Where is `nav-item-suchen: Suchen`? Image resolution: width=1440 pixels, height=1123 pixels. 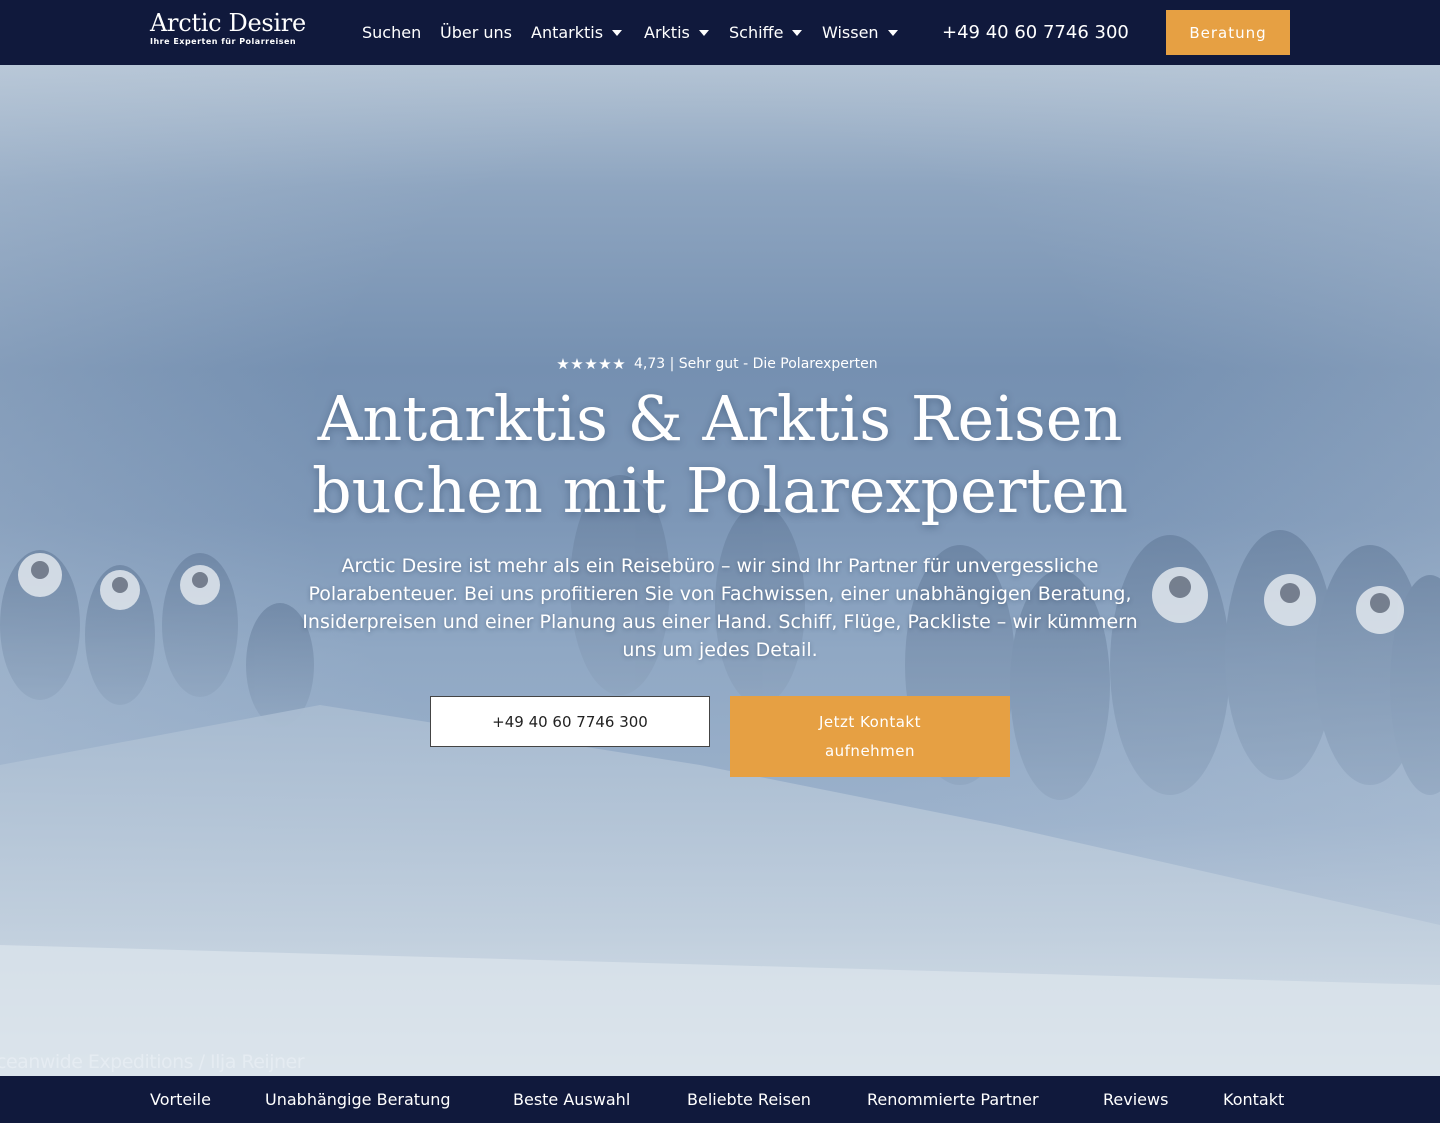
nav-item-suchen: Suchen is located at coordinates (391, 32).